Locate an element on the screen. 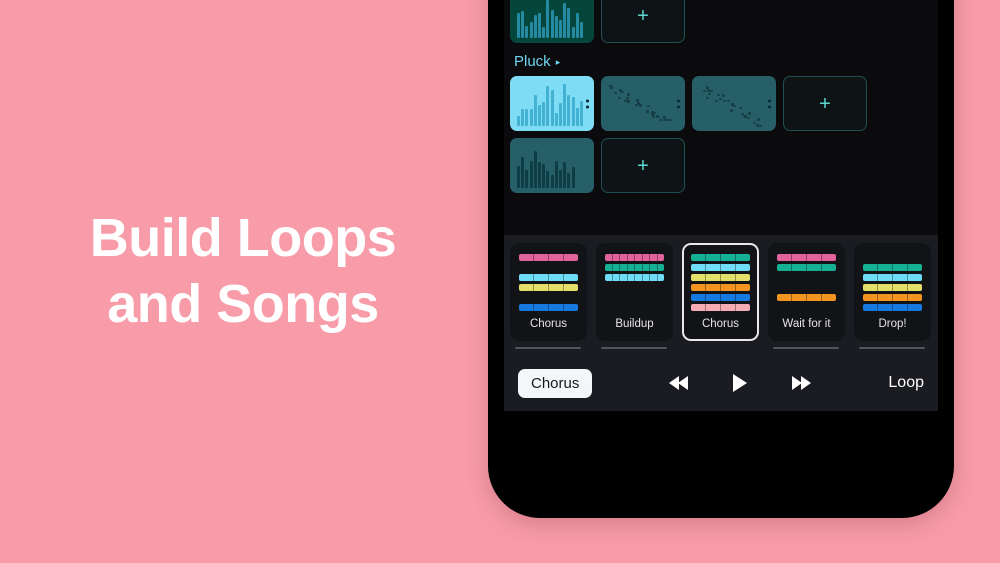 The height and width of the screenshot is (563, 1000). song-section-label: Drop! is located at coordinates (892, 324).